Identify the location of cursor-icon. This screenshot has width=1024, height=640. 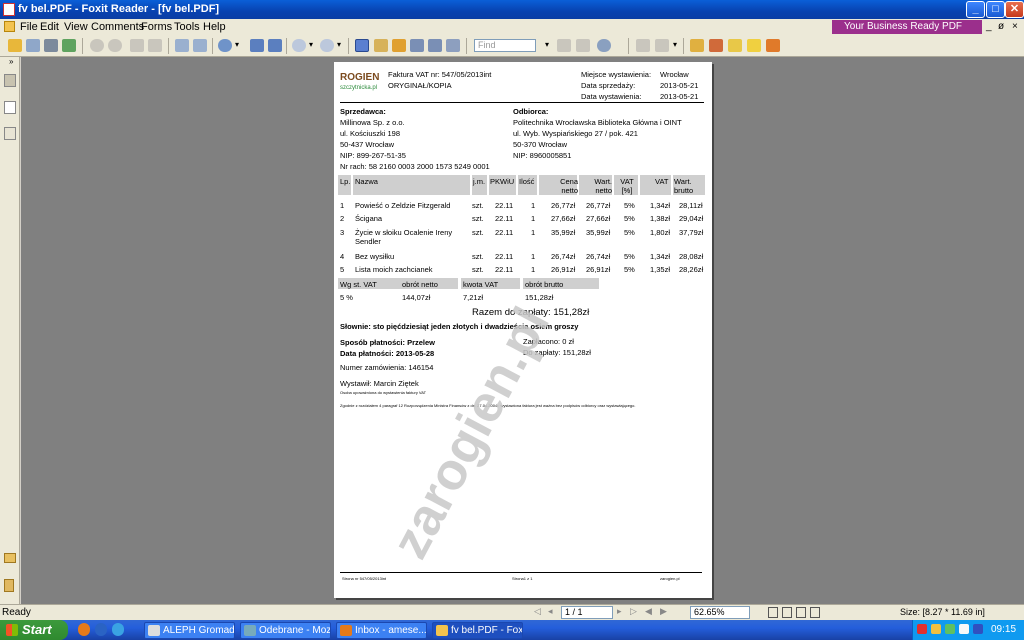
(399, 45).